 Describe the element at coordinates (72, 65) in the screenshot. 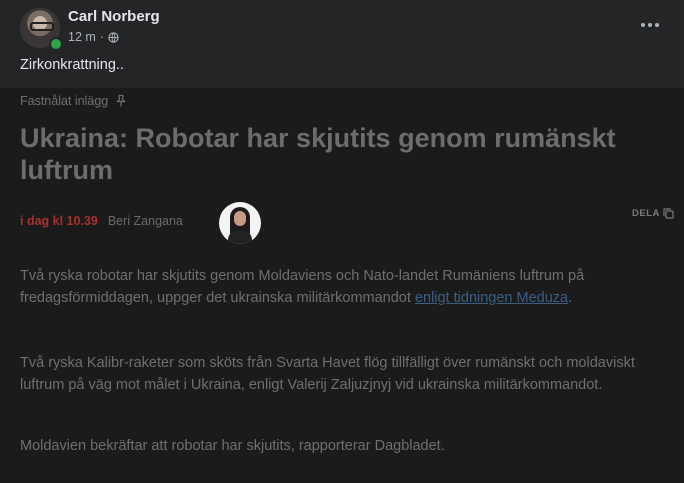

I see `post-text: Zirkonkrattning..` at that location.